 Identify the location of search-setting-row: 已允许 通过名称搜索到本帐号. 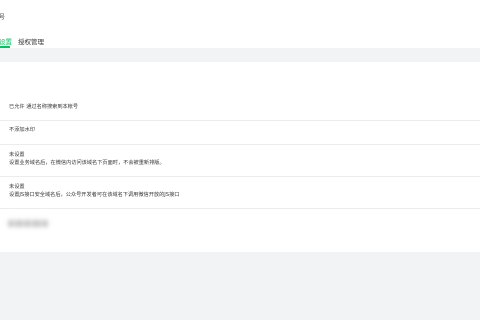
(244, 107).